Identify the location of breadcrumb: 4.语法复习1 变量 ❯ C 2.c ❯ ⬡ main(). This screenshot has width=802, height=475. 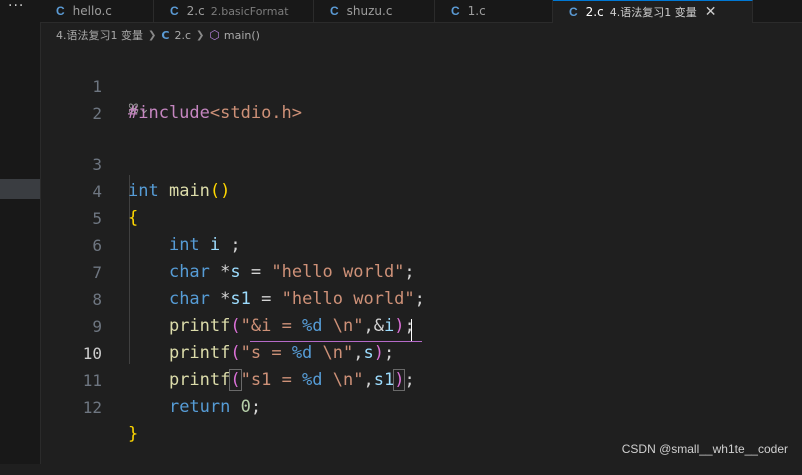
(158, 35).